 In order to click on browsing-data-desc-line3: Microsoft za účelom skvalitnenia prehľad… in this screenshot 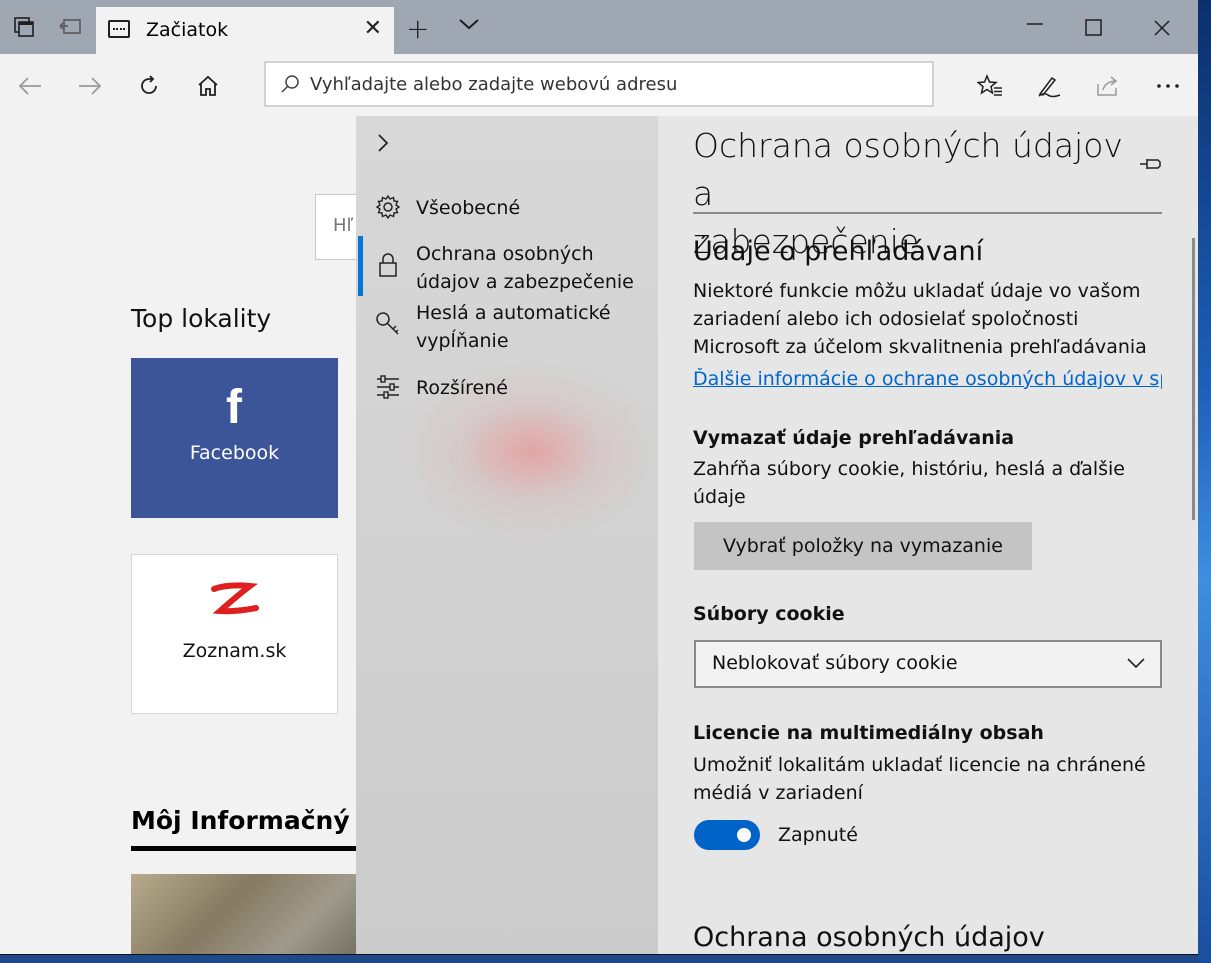, I will do `click(920, 347)`.